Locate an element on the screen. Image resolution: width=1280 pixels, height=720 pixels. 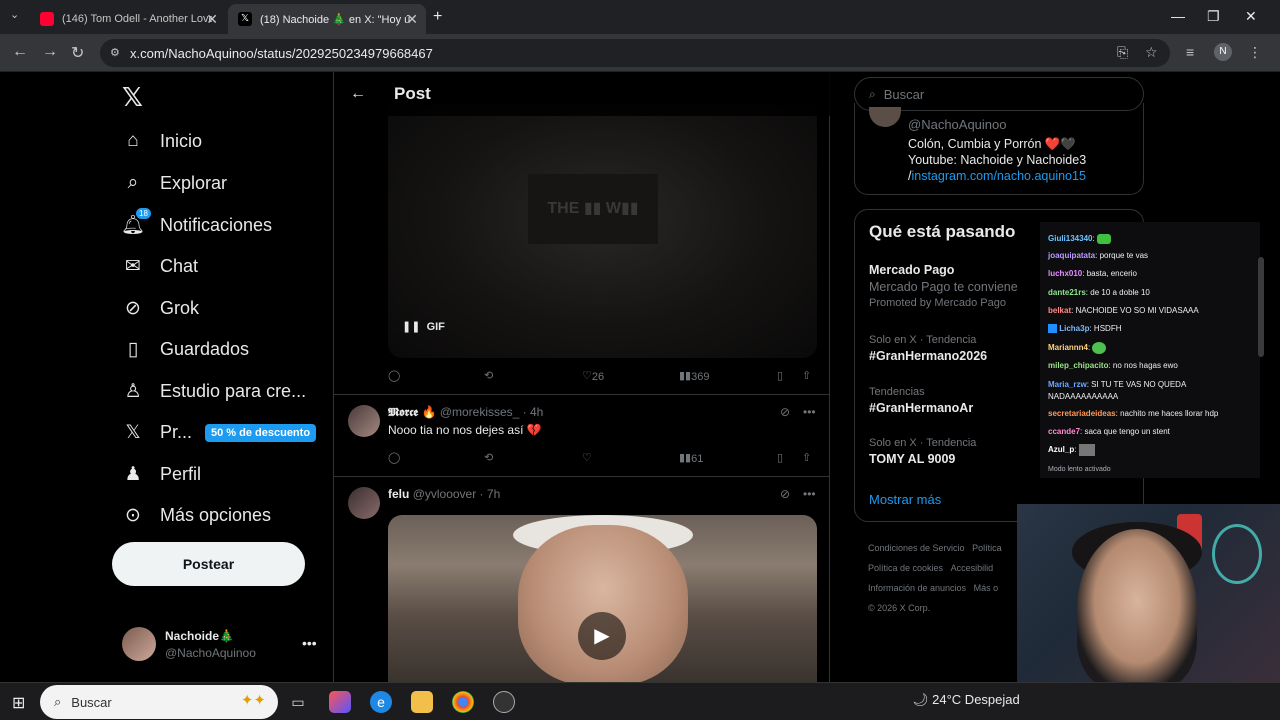
play-icon: ▶ is located at coordinates (602, 636).